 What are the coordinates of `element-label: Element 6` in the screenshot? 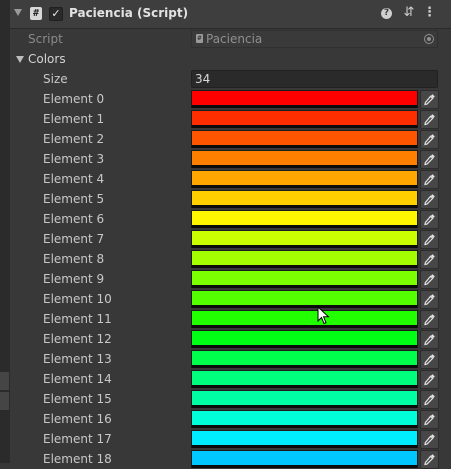 It's located at (74, 219).